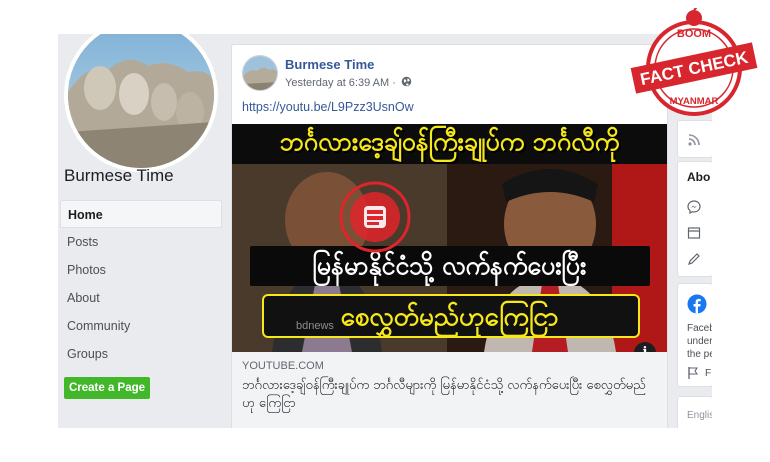  I want to click on language-text: Englis, so click(699, 415).